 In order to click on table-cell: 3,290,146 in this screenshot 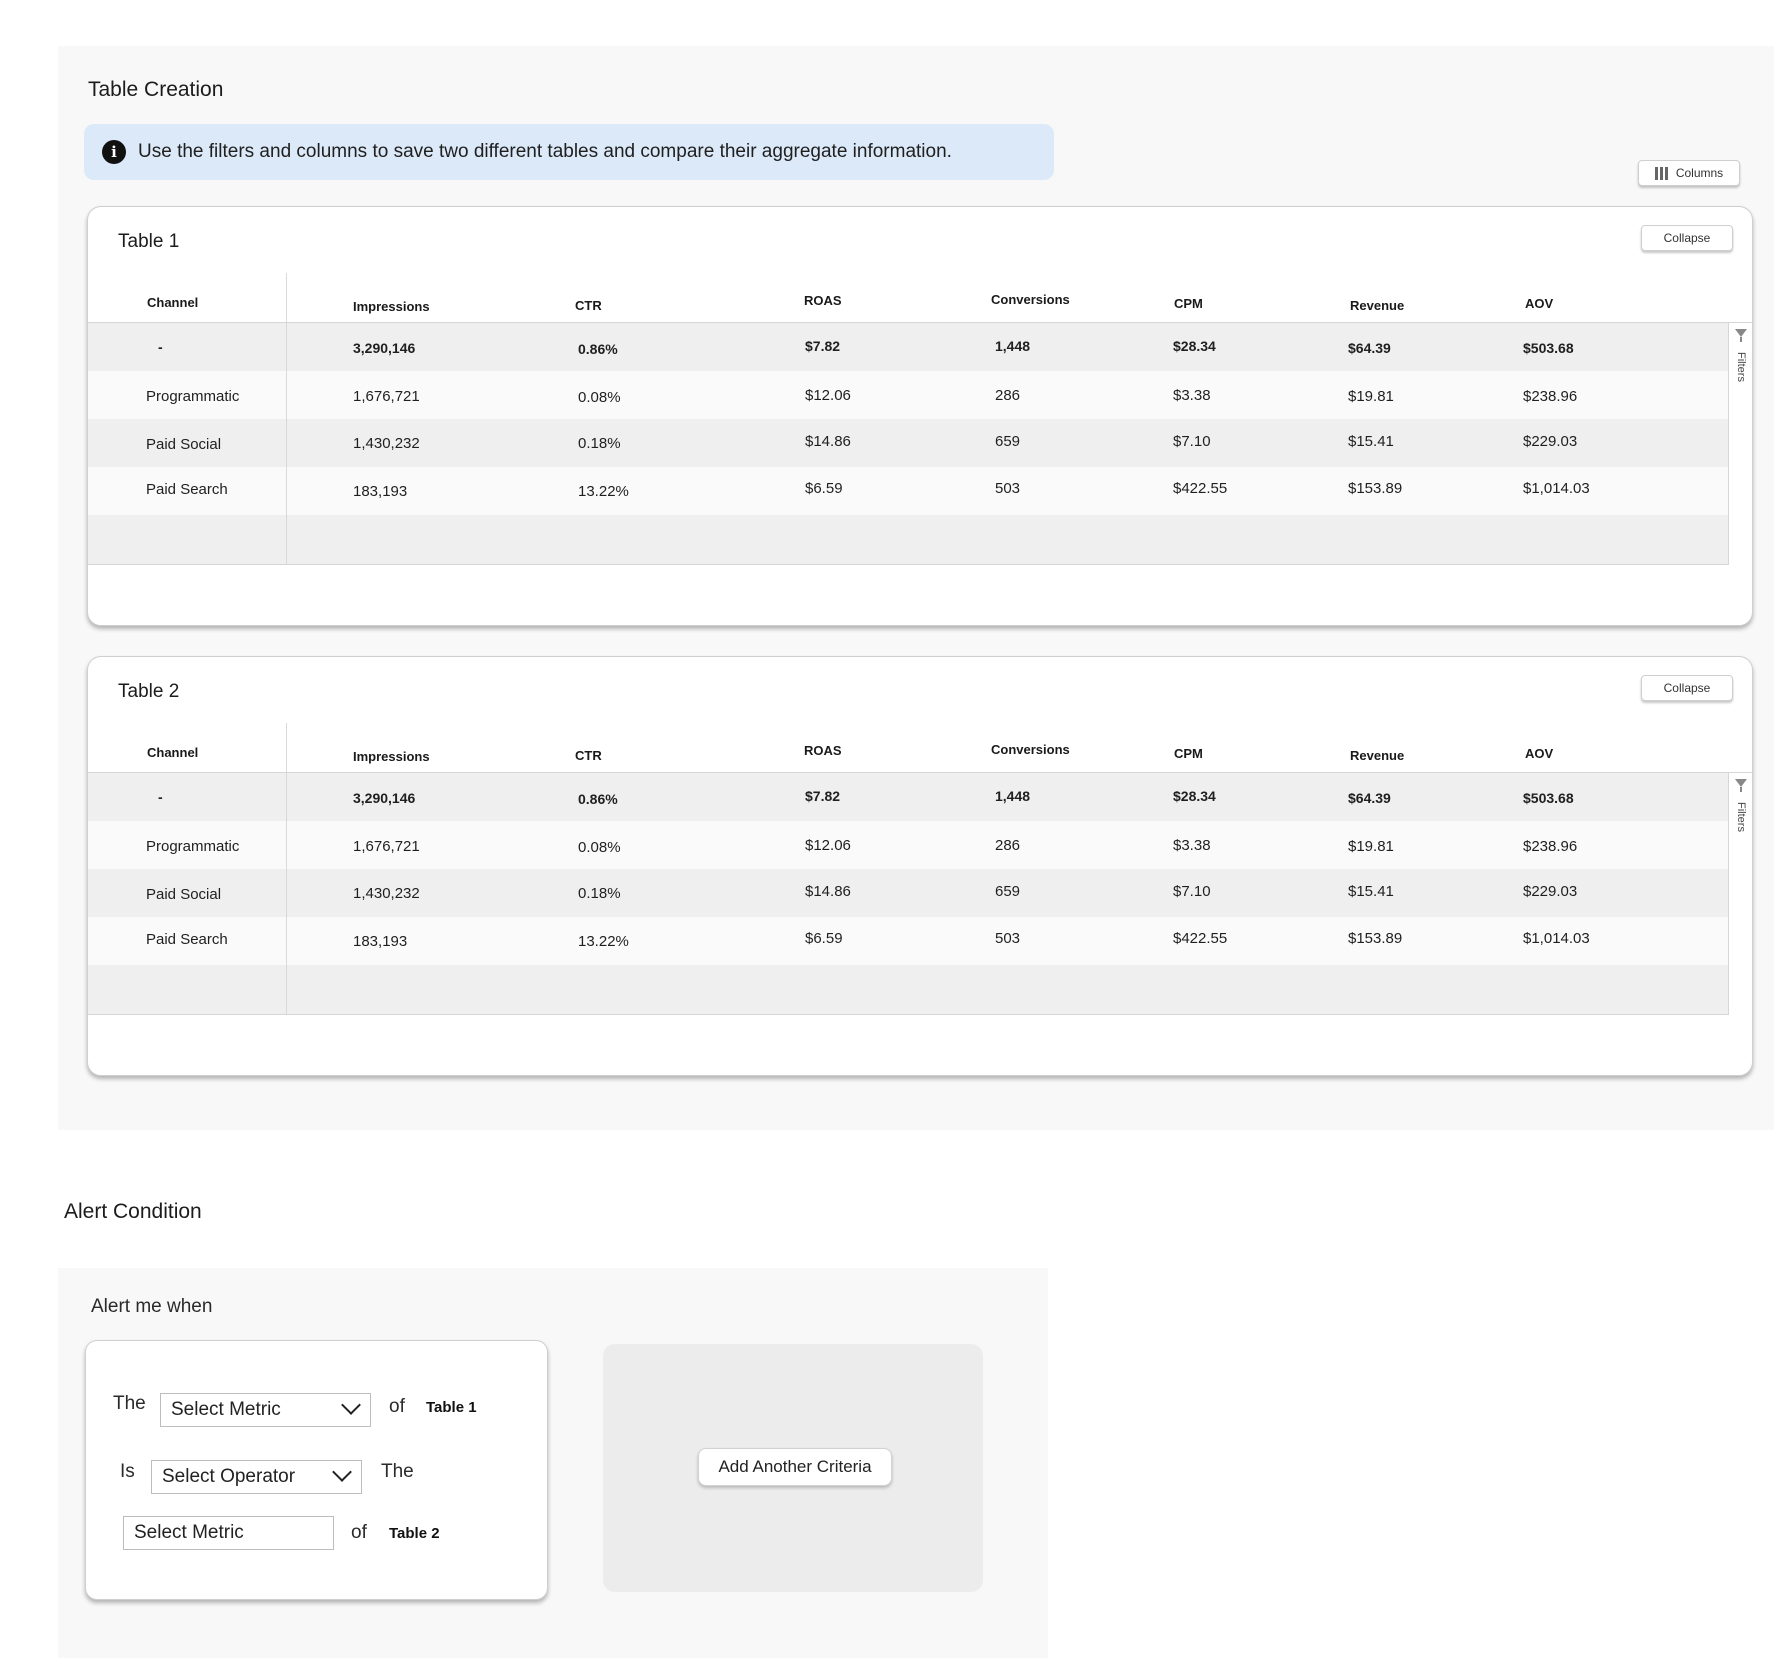, I will do `click(384, 798)`.